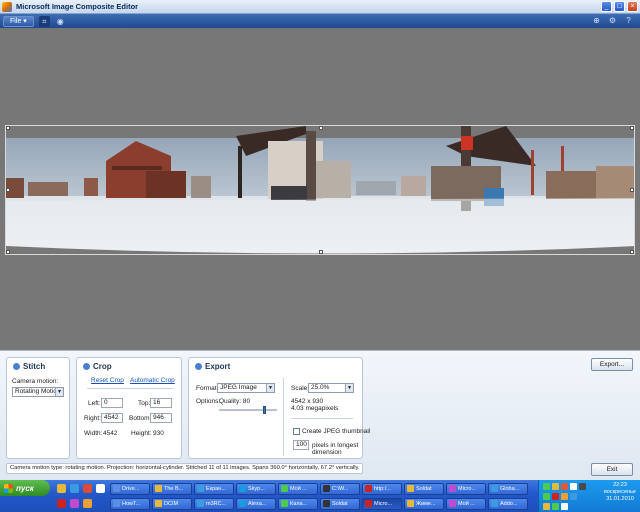 The height and width of the screenshot is (512, 640). Describe the element at coordinates (331, 388) in the screenshot. I see `scale-select: 25.0% ▼` at that location.